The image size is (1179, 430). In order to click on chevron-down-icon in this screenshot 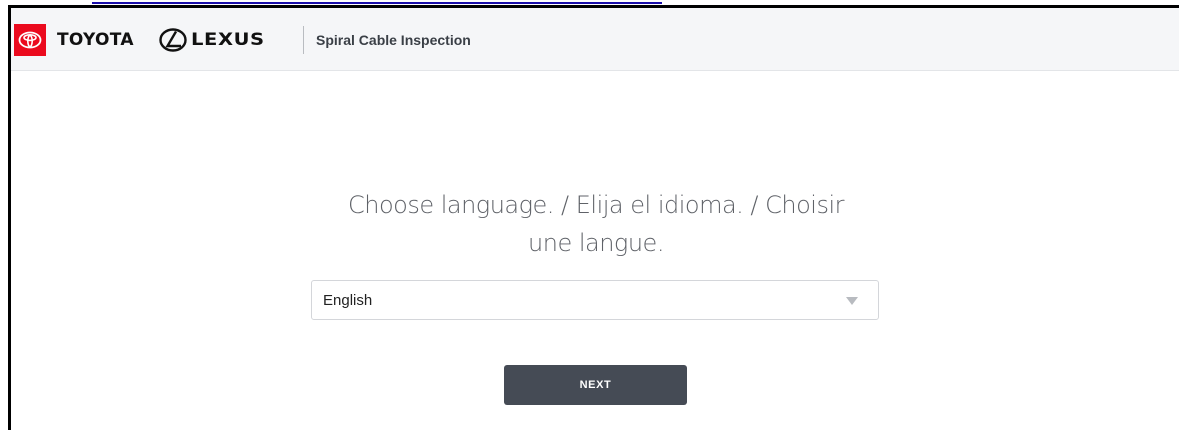, I will do `click(852, 301)`.